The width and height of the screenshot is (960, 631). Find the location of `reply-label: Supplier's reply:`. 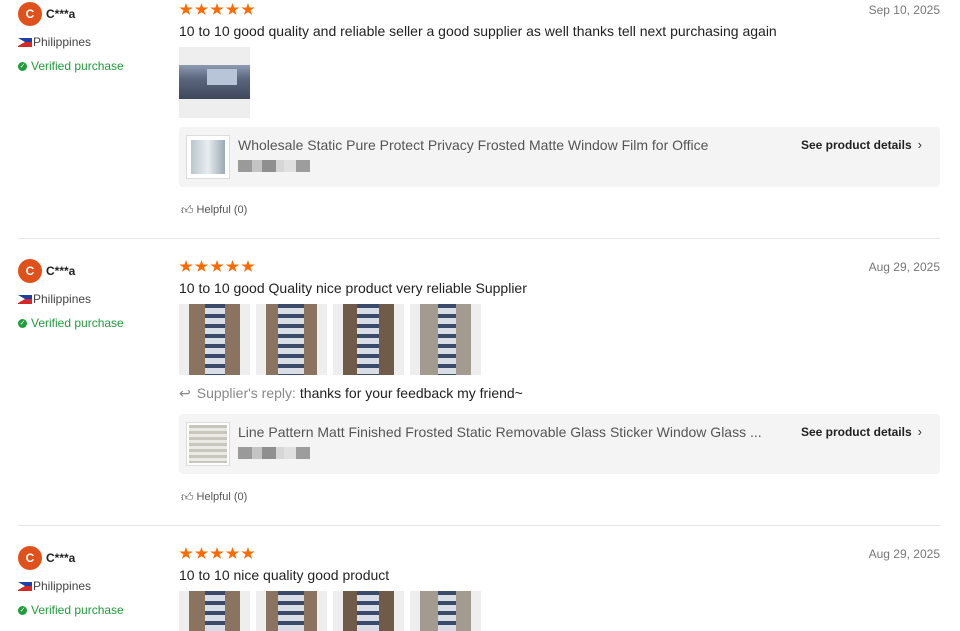

reply-label: Supplier's reply: is located at coordinates (246, 393).